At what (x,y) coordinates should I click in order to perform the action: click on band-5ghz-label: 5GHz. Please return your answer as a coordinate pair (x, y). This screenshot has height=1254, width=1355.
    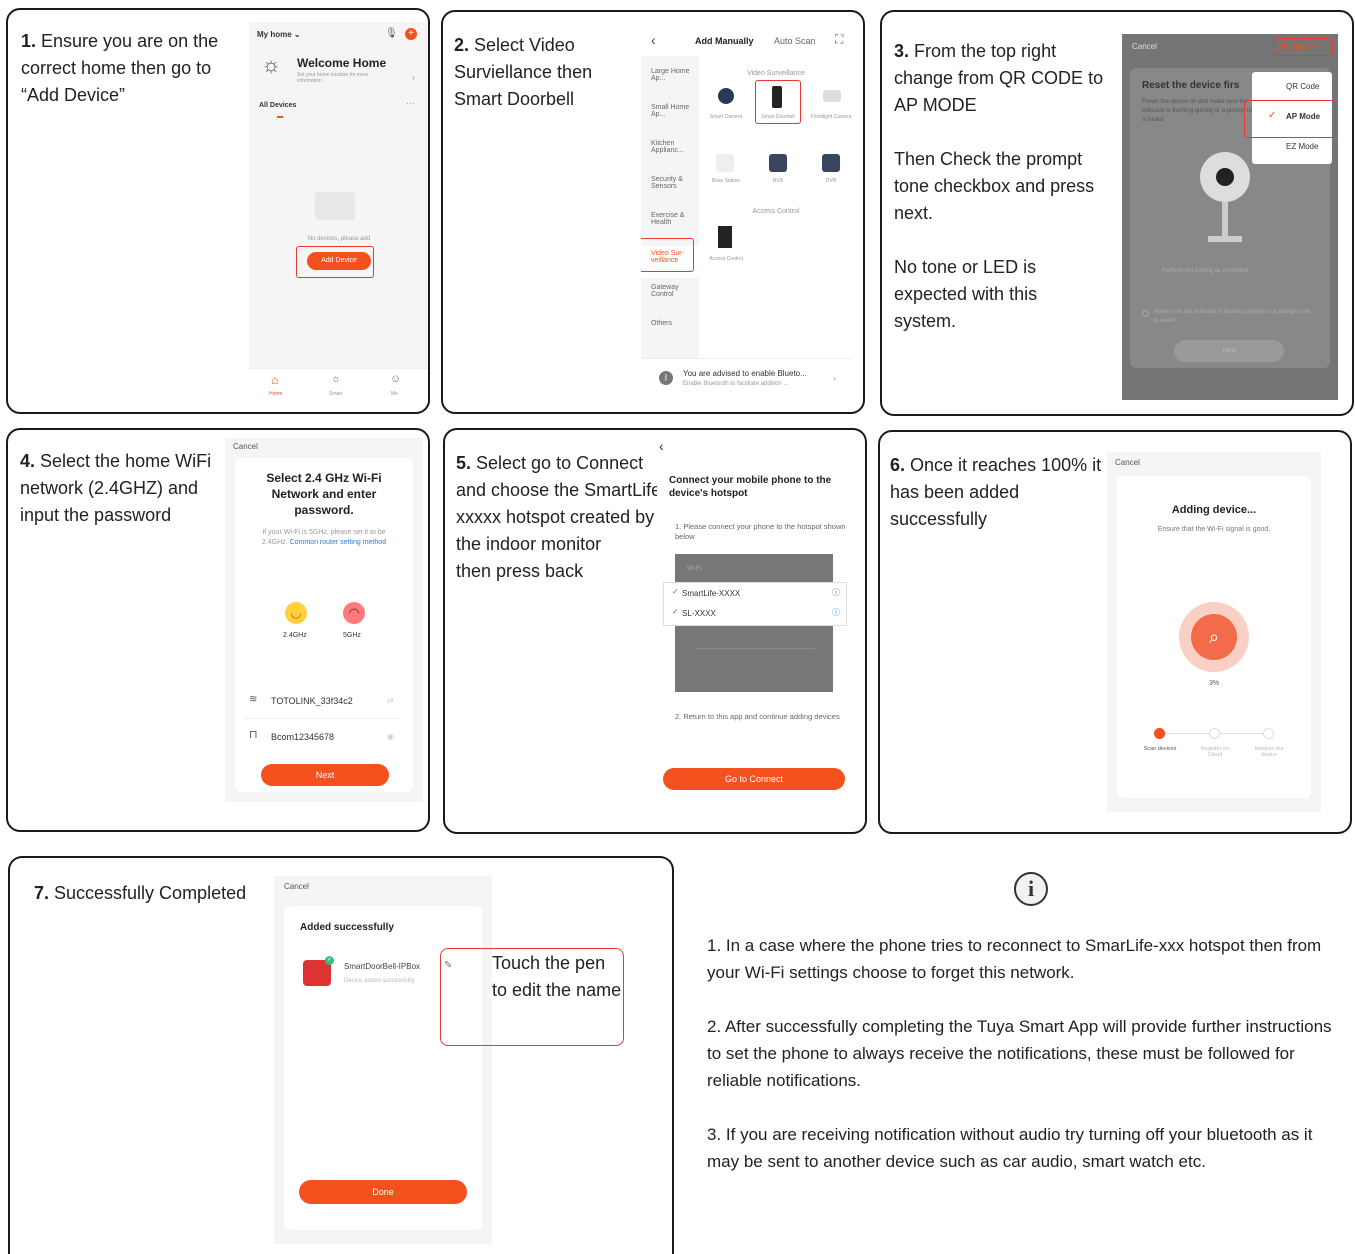
    Looking at the image, I should click on (352, 635).